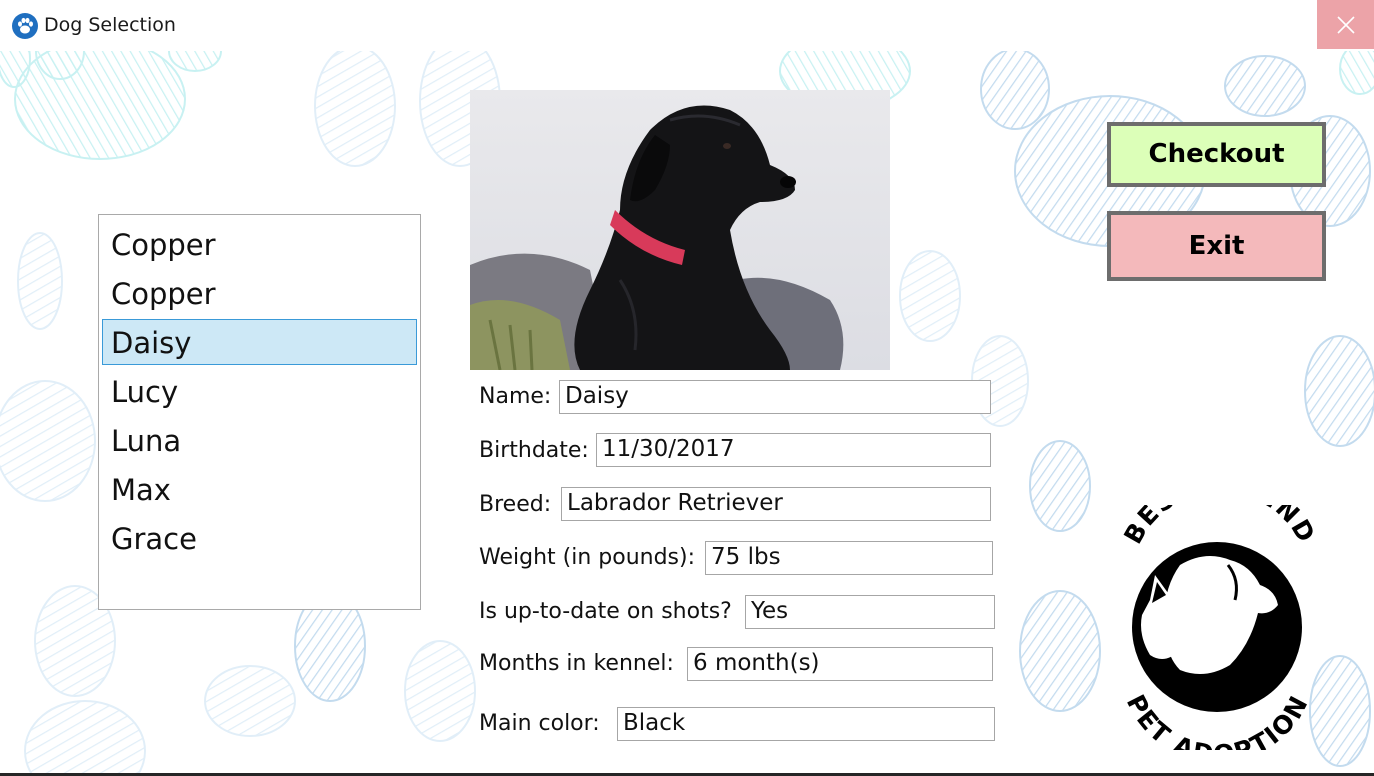 This screenshot has height=776, width=1374. I want to click on list-item: Max, so click(259, 489).